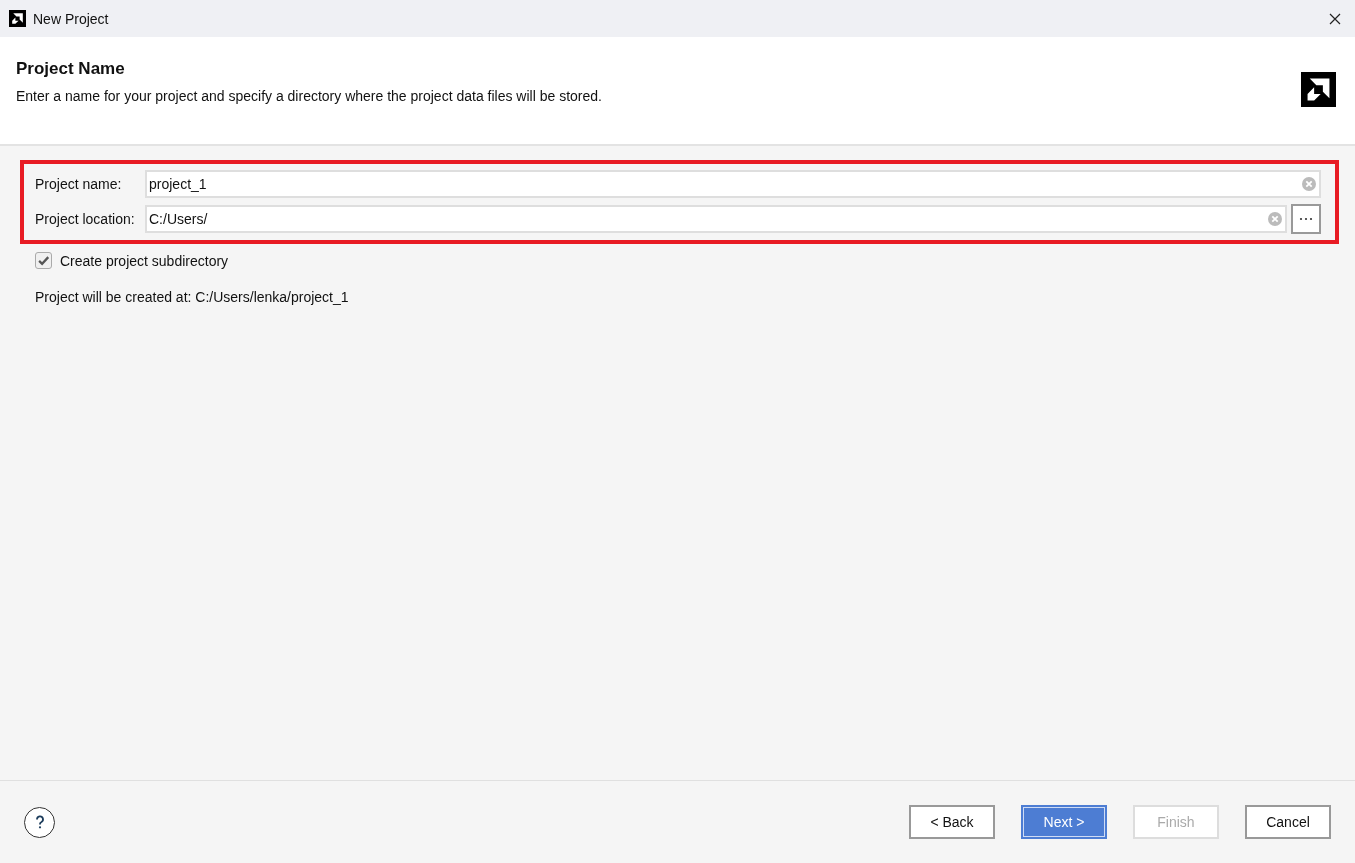 Image resolution: width=1355 pixels, height=863 pixels. Describe the element at coordinates (39, 822) in the screenshot. I see `help-button` at that location.